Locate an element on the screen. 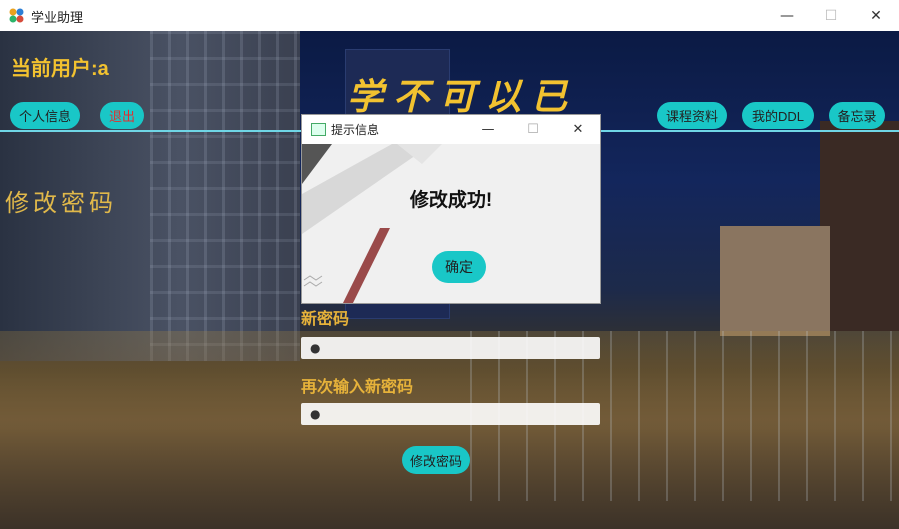  dialog-title: 提示信息 is located at coordinates (355, 130).